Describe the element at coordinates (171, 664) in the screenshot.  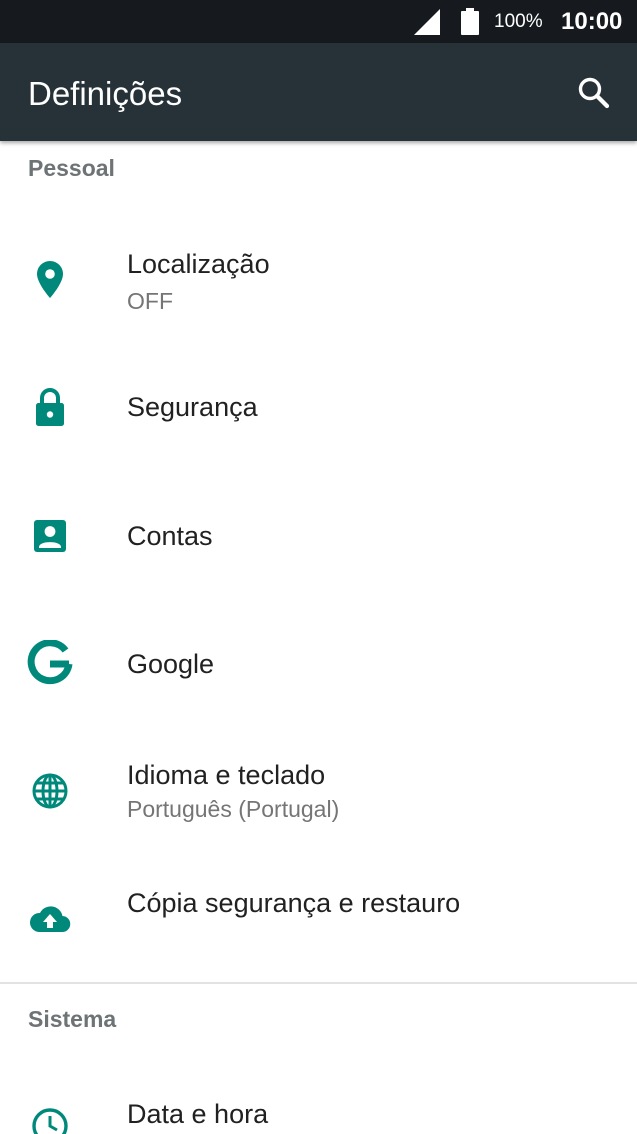
I see `item-label: Google` at that location.